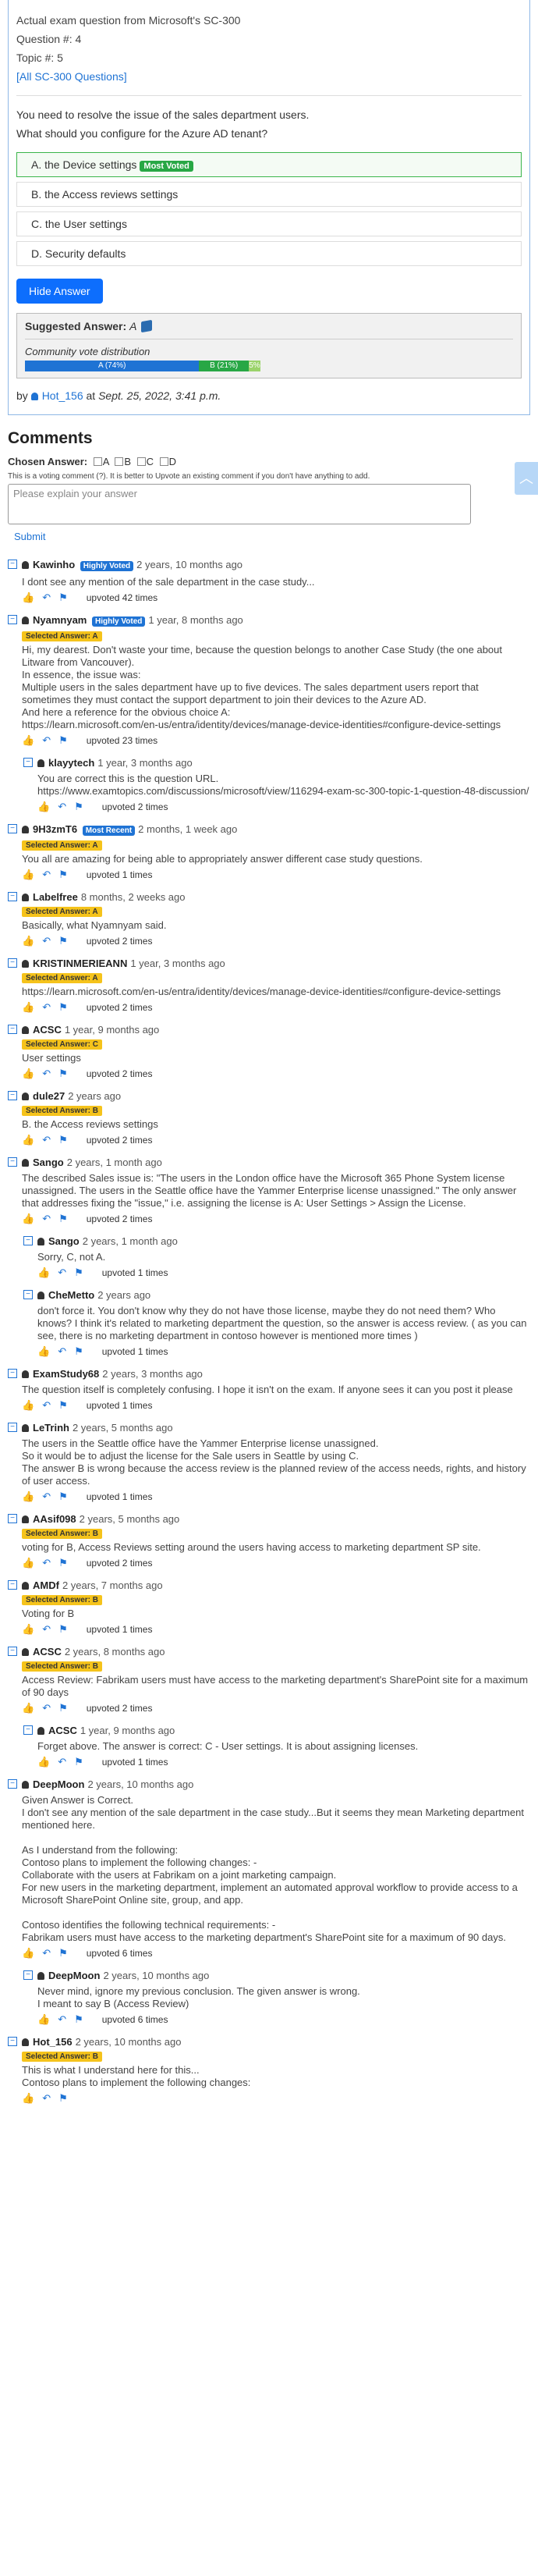 Image resolution: width=538 pixels, height=2576 pixels. What do you see at coordinates (119, 462) in the screenshot?
I see `option-b-checkbox` at bounding box center [119, 462].